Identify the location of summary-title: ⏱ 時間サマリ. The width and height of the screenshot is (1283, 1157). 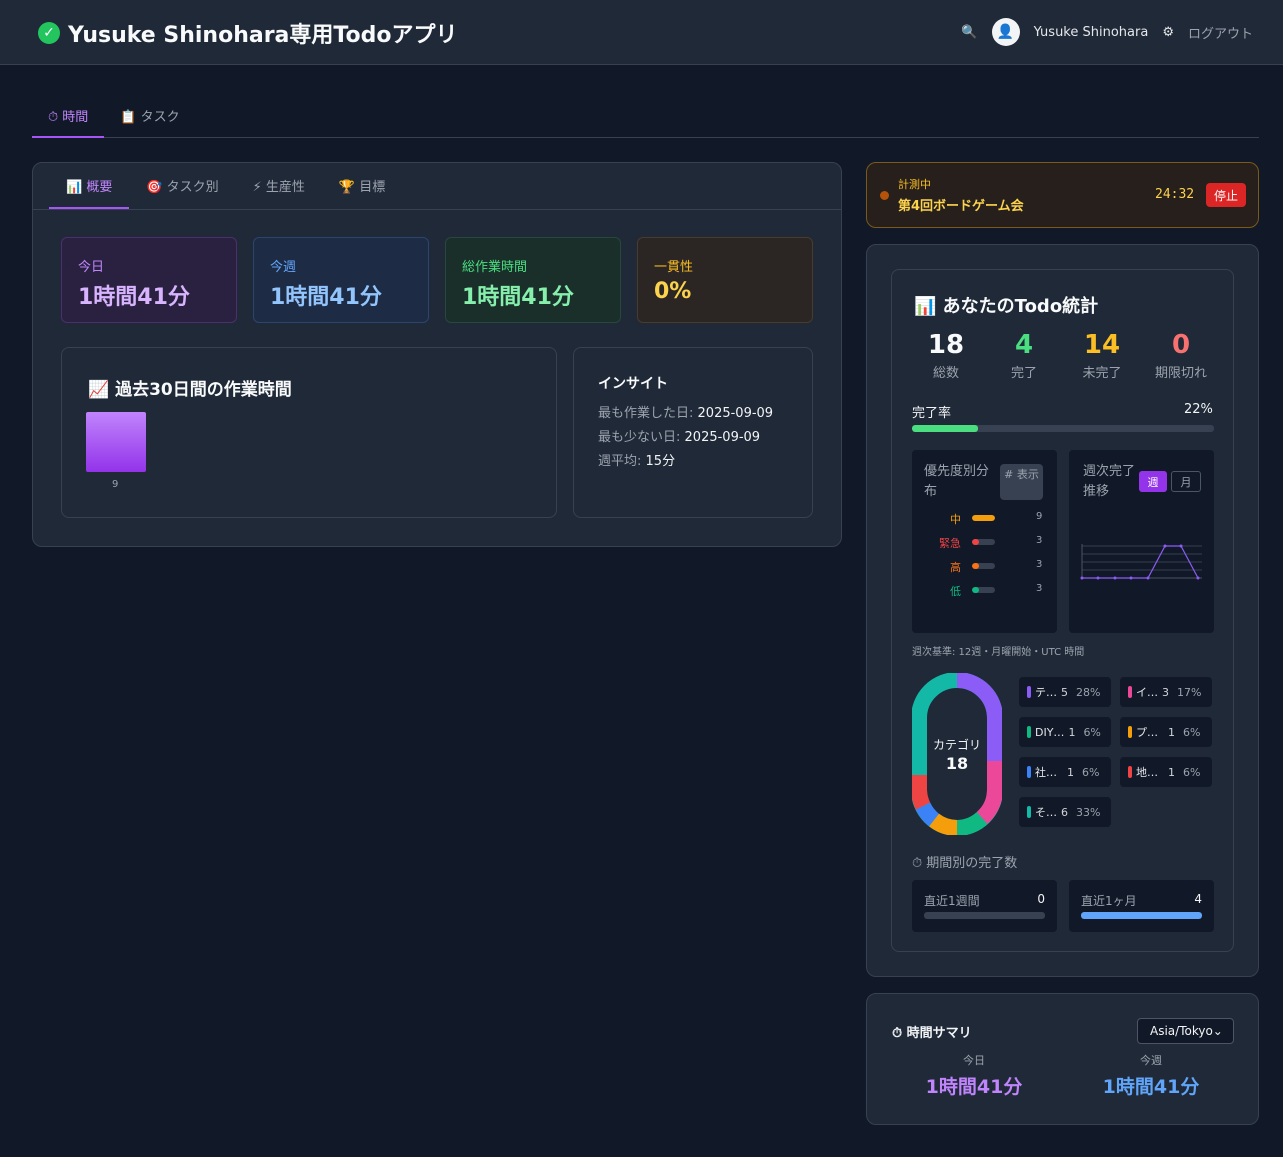
(932, 1033).